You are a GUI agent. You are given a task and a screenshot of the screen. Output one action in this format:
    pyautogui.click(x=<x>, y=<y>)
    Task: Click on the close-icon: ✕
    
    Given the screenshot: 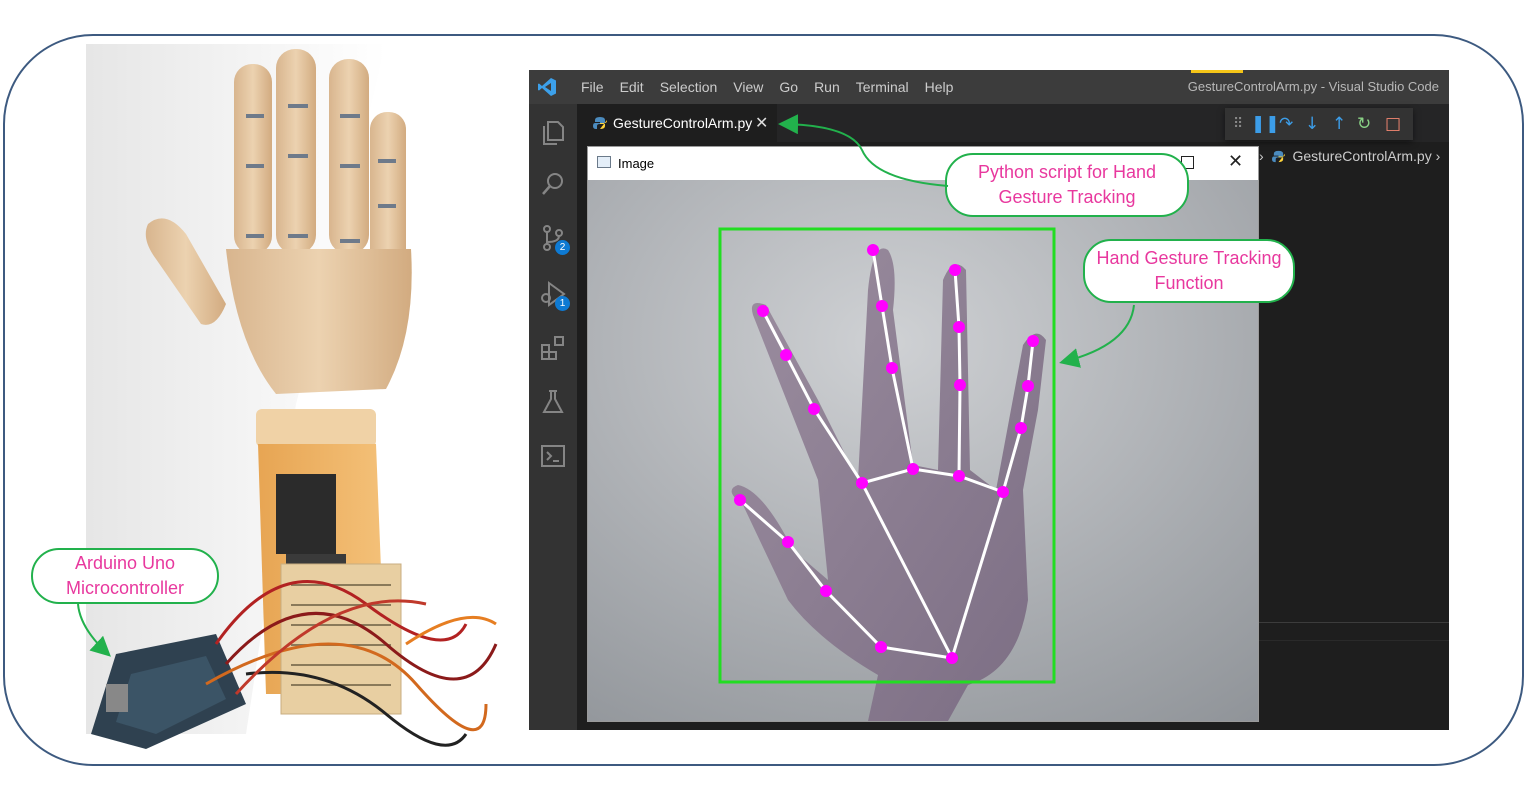 What is the action you would take?
    pyautogui.click(x=1235, y=161)
    